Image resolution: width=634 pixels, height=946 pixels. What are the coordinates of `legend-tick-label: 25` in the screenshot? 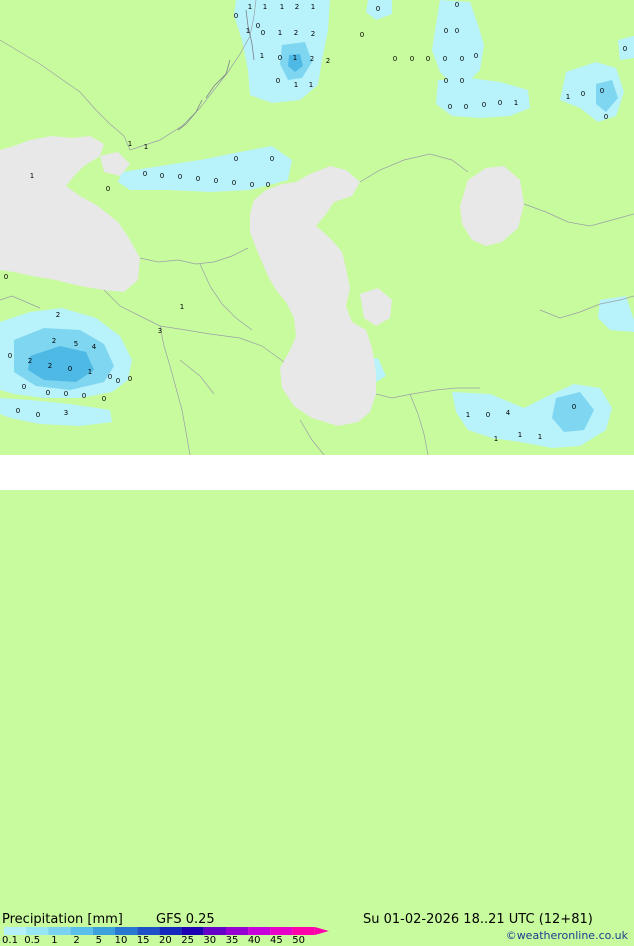 It's located at (187, 940).